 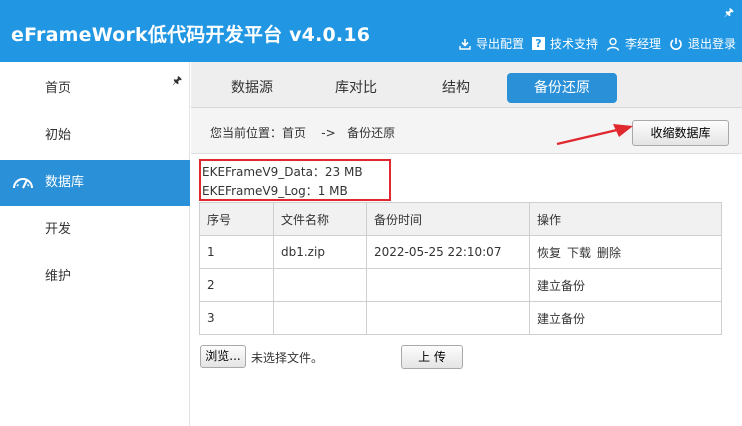 I want to click on table-row: 3 建立备份, so click(x=460, y=318).